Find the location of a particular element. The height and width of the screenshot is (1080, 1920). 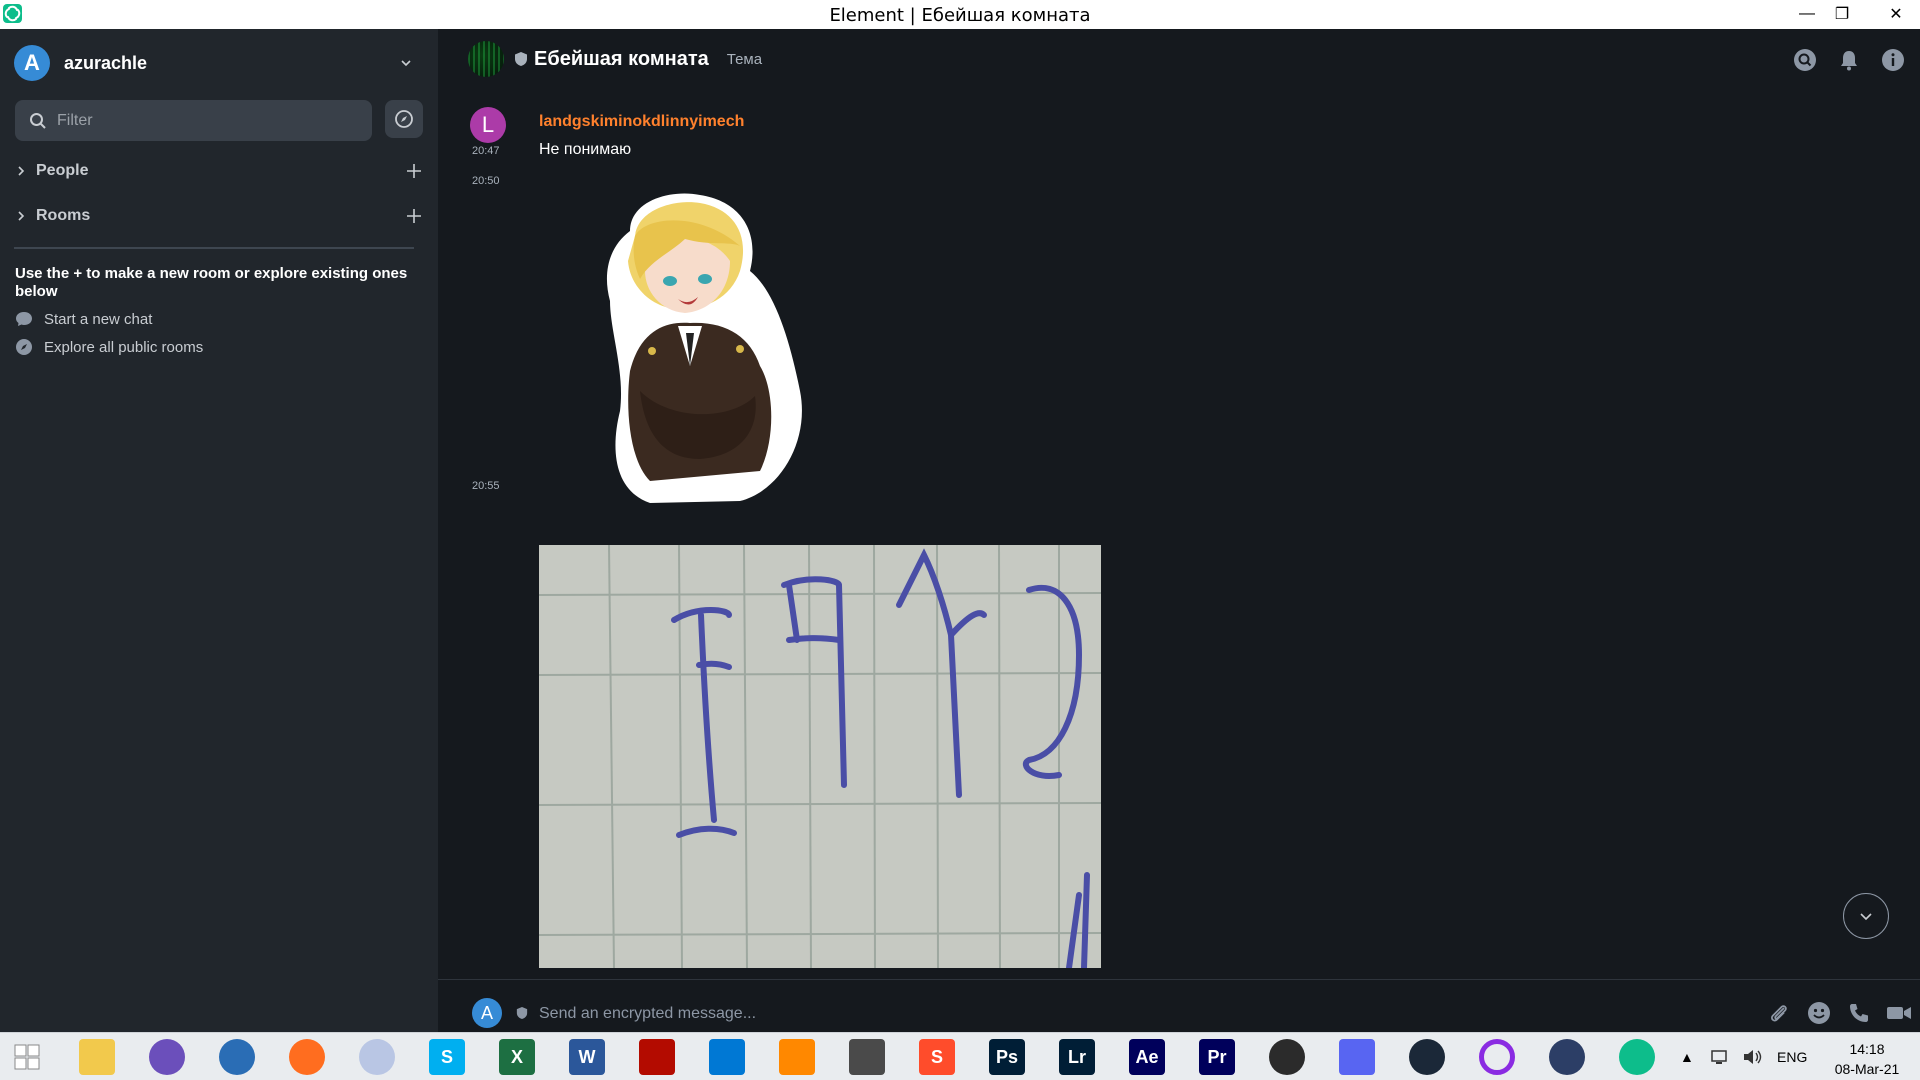

volume-icon is located at coordinates (1753, 1056).